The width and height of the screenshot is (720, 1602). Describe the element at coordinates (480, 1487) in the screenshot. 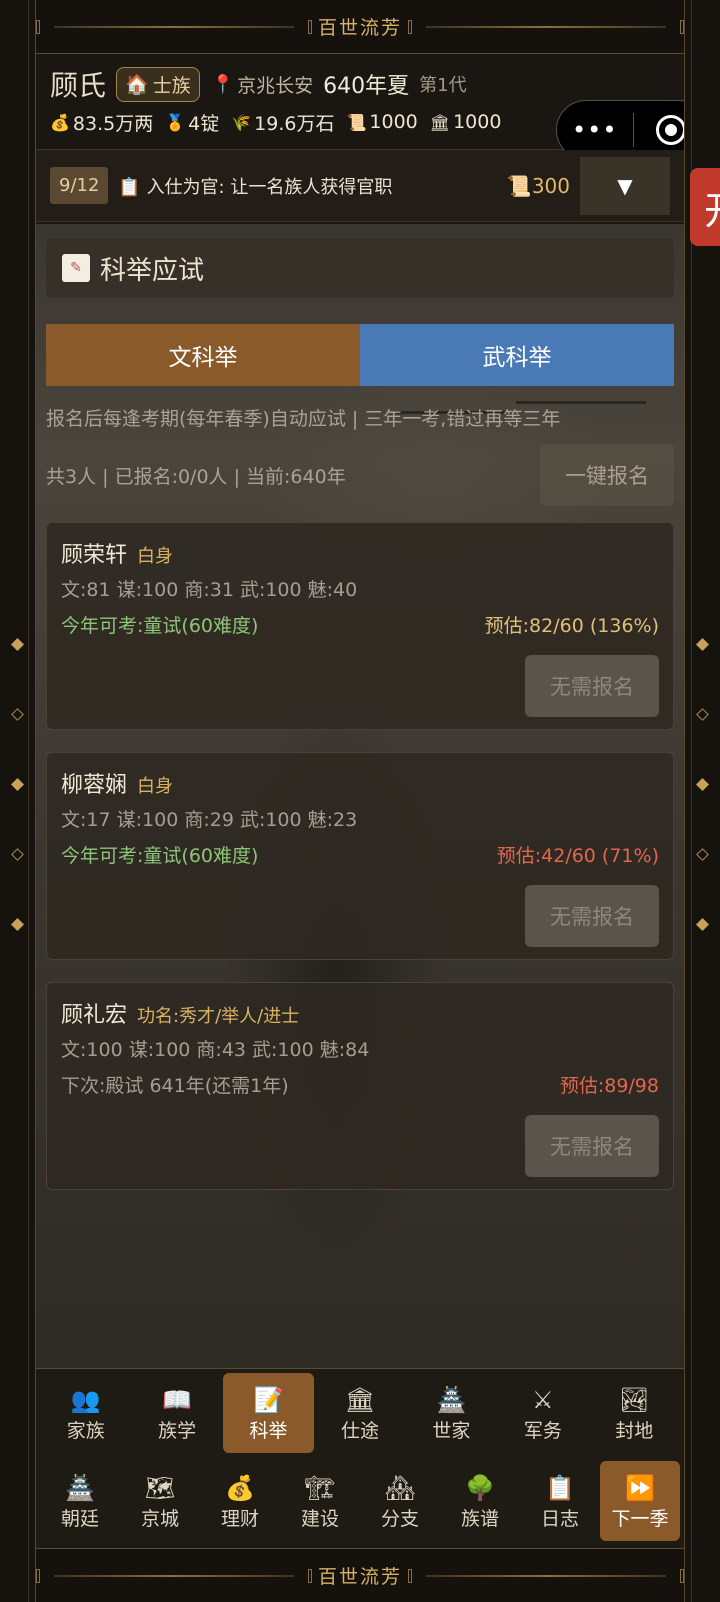

I see `tree-icon: 🌳` at that location.